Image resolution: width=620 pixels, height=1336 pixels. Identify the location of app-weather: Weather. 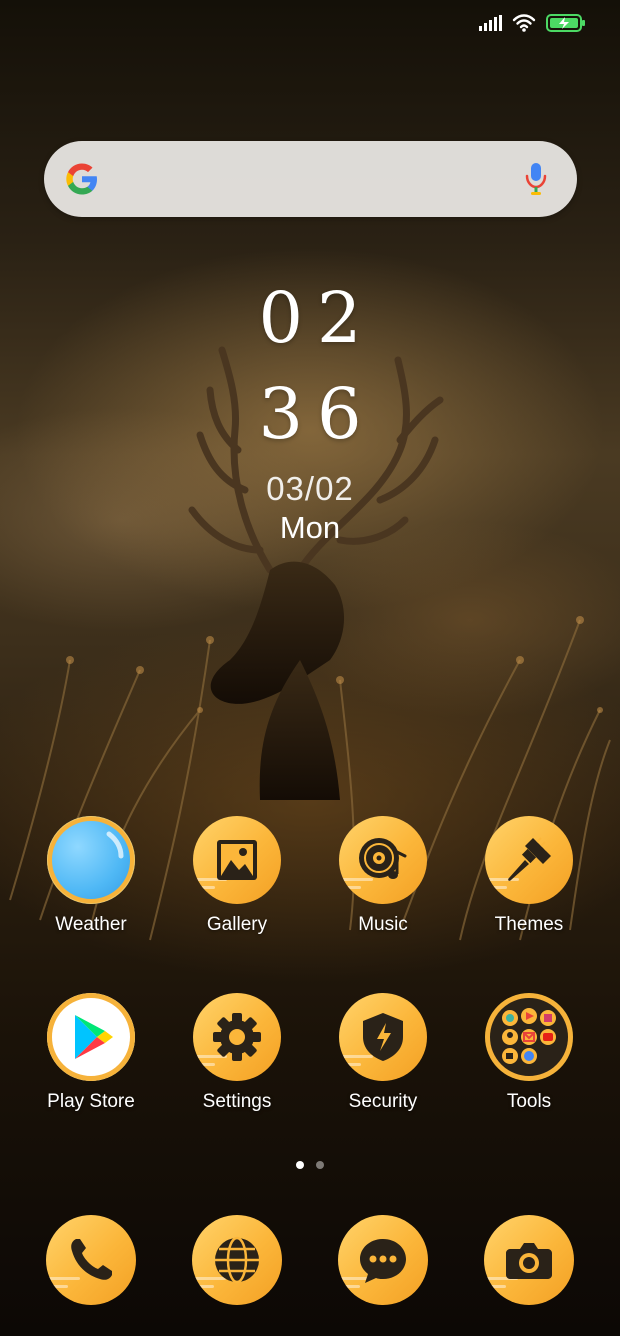
(91, 876).